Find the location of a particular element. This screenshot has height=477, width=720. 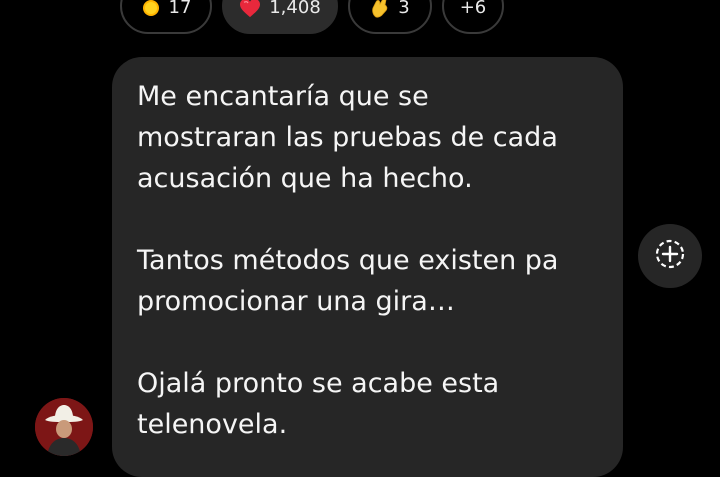

more-reactions-label: +6 is located at coordinates (473, 9).